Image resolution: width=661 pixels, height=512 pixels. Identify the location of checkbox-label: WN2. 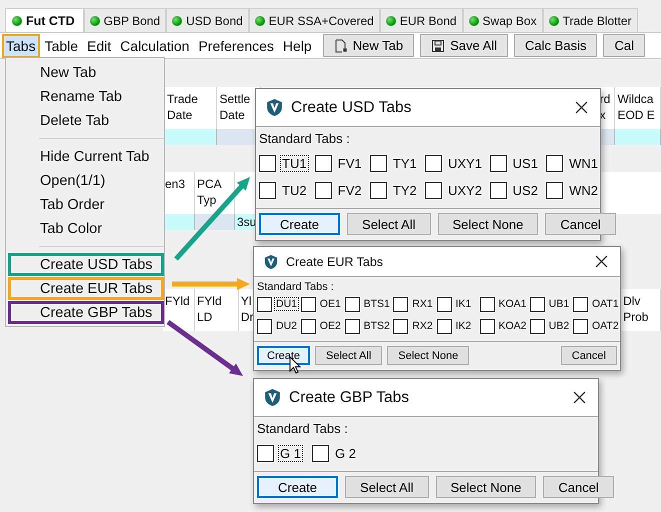
(584, 190).